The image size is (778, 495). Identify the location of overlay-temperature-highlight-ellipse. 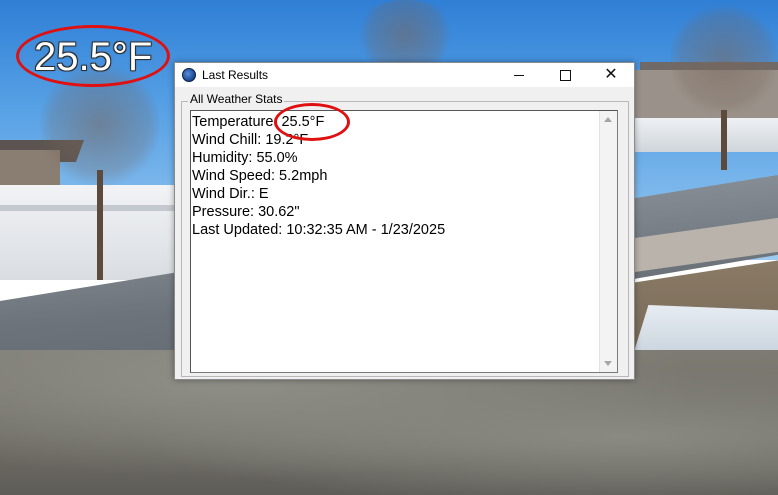
(93, 56).